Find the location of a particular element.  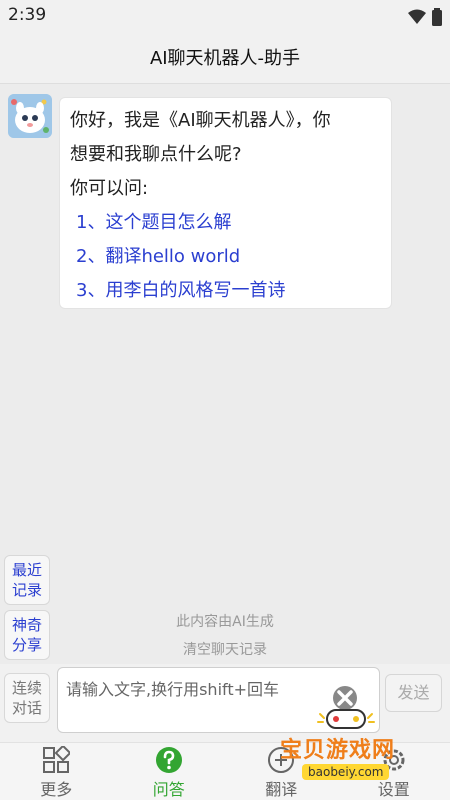

bot-avatar-icon is located at coordinates (30, 116).